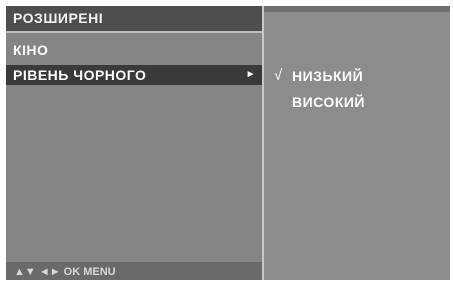 This screenshot has width=454, height=282. Describe the element at coordinates (134, 18) in the screenshot. I see `menu-title: РОЗШИРЕНІ` at that location.